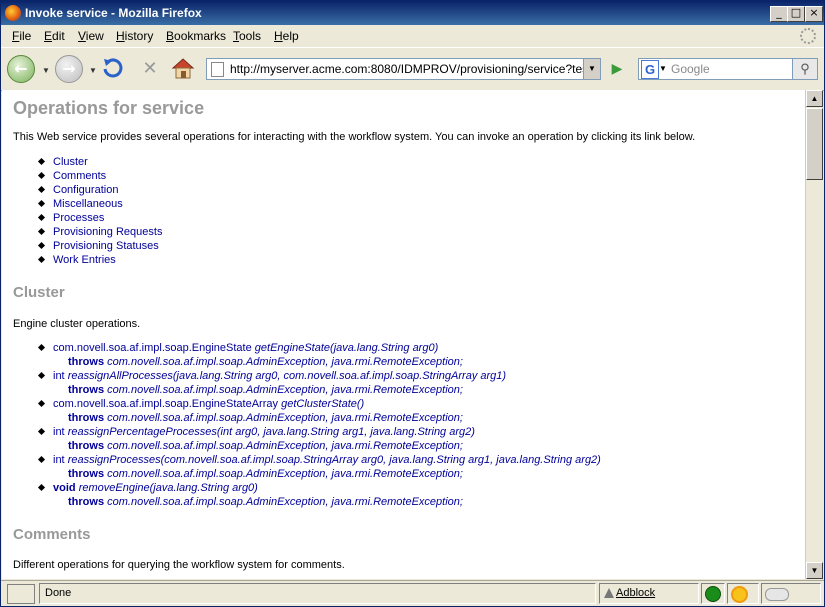 The height and width of the screenshot is (607, 825). I want to click on back-button: ←, so click(21, 69).